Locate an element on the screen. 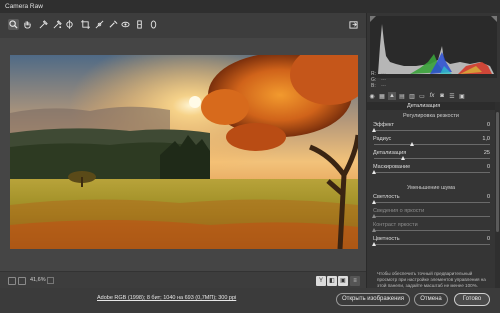  effects-panel-icon: fx is located at coordinates (432, 96).